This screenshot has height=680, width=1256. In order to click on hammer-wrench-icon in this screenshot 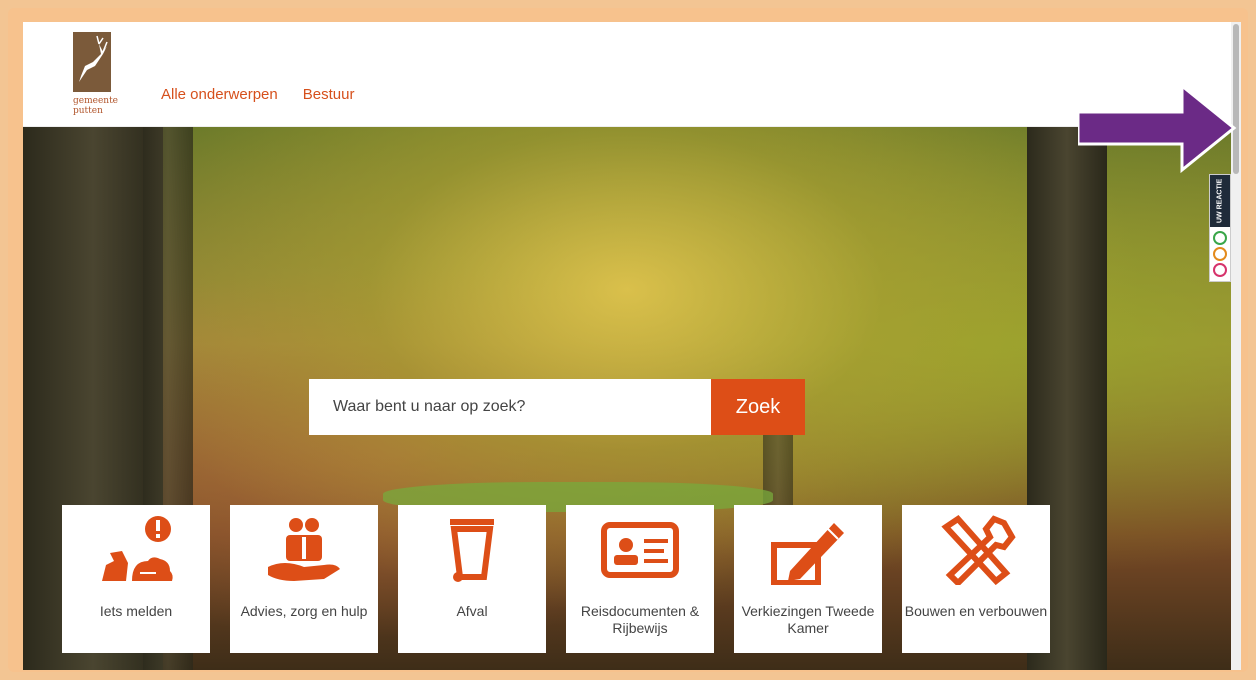, I will do `click(976, 550)`.